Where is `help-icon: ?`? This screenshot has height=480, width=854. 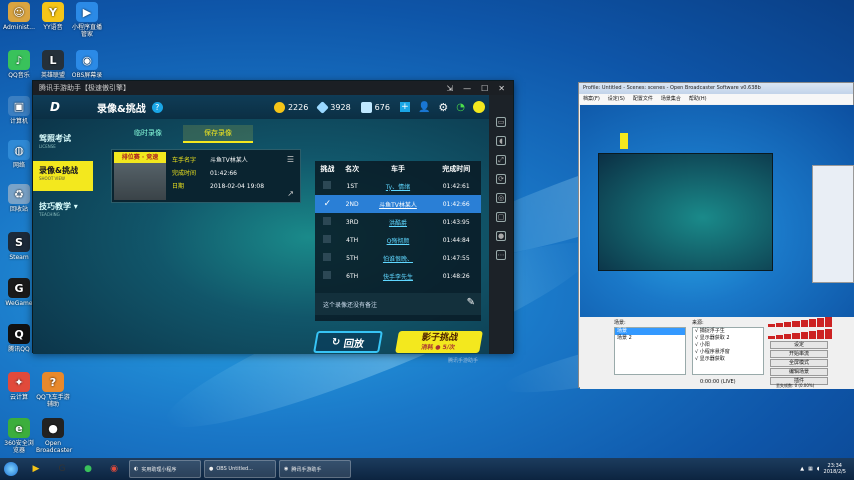 help-icon: ? is located at coordinates (157, 107).